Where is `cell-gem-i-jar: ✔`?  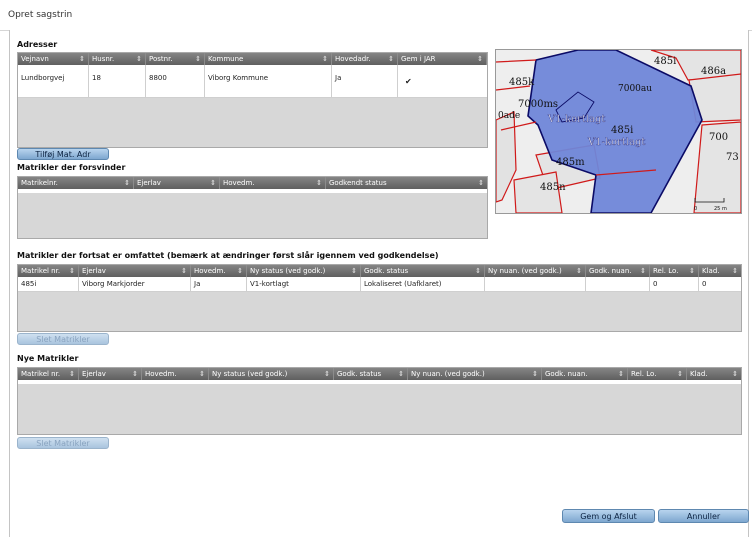
cell-gem-i-jar: ✔ is located at coordinates (442, 81).